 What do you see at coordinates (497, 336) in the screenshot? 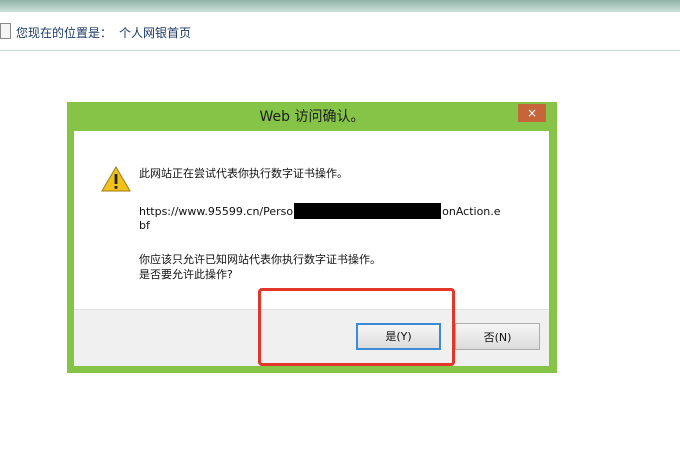
I see `no-button: 否(N)` at bounding box center [497, 336].